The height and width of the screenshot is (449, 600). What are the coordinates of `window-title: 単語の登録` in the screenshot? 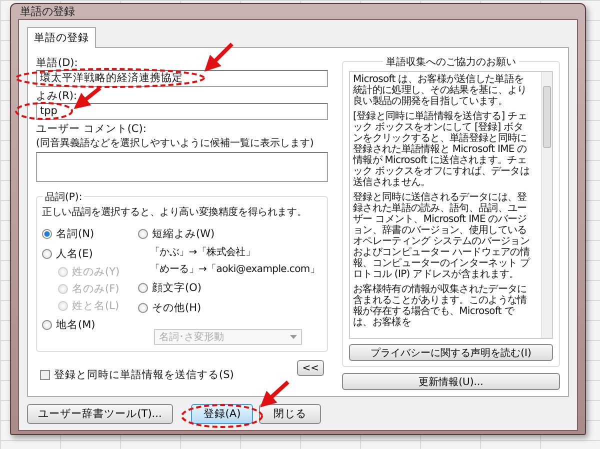 It's located at (47, 11).